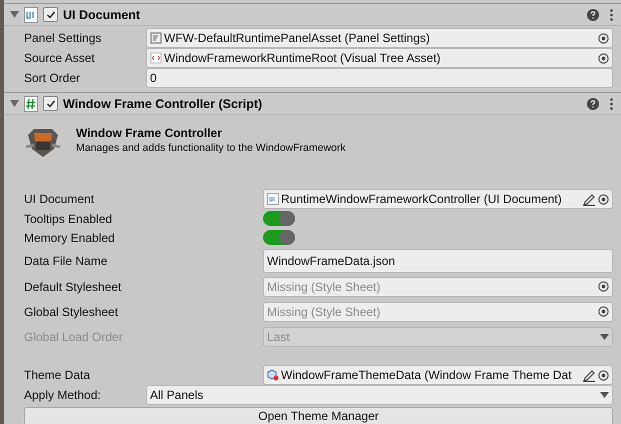 This screenshot has height=424, width=621. Describe the element at coordinates (163, 103) in the screenshot. I see `component-title: Window Frame Controller (Script)` at that location.